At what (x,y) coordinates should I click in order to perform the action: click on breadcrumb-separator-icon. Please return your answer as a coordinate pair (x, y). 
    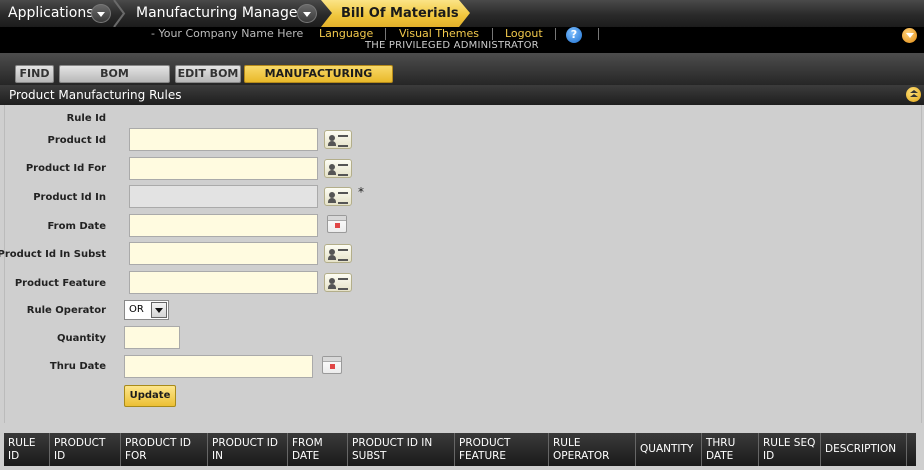
    Looking at the image, I should click on (119, 13).